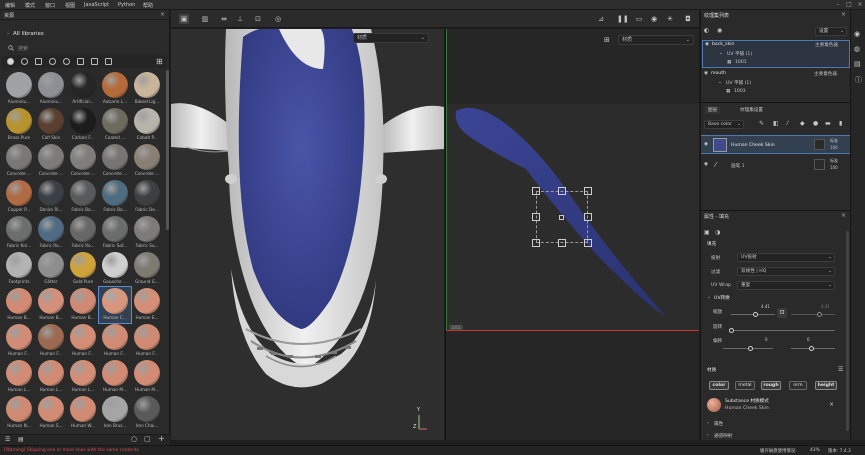  I want to click on mask-icon: ●, so click(815, 123).